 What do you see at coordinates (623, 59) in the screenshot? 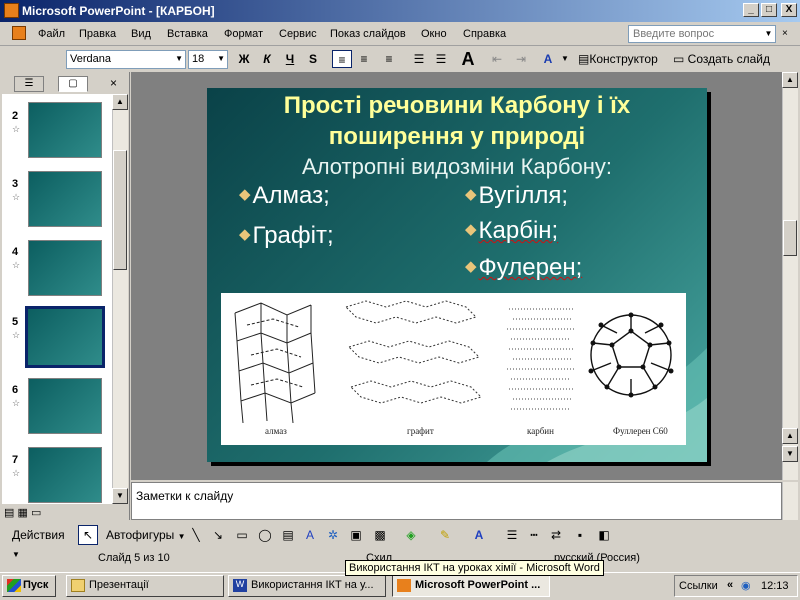
I see `design-button: ▤Конструктор` at bounding box center [623, 59].